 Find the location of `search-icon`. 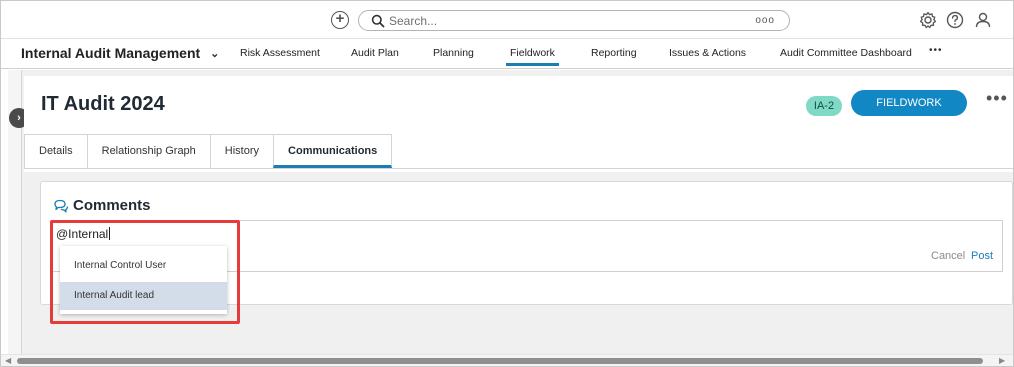

search-icon is located at coordinates (378, 21).